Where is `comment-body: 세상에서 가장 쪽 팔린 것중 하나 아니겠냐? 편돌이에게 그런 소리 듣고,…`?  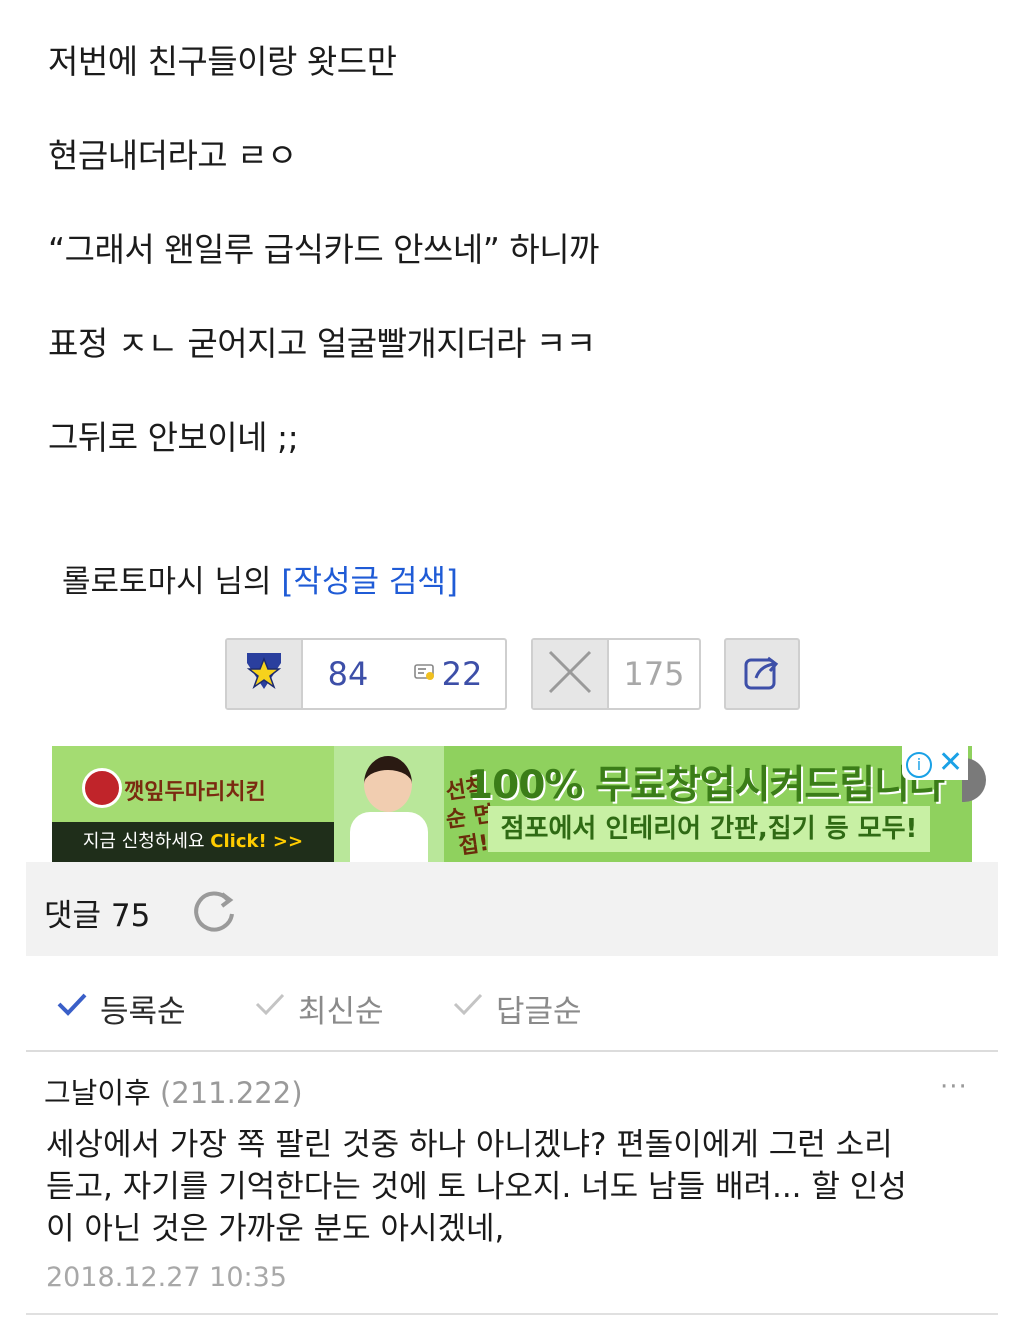
comment-body: 세상에서 가장 쪽 팔린 것중 하나 아니겠냐? 편돌이에게 그런 소리 듣고,… is located at coordinates (476, 1187).